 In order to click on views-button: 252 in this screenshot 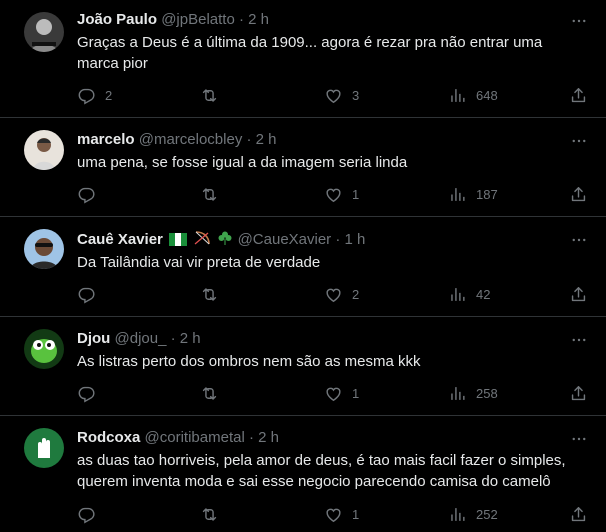, I will do `click(473, 514)`.